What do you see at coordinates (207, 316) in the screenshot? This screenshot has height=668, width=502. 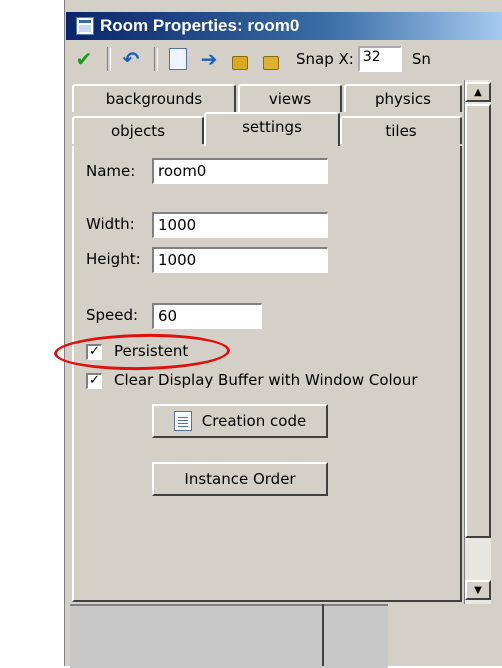 I see `speed-input: 60` at bounding box center [207, 316].